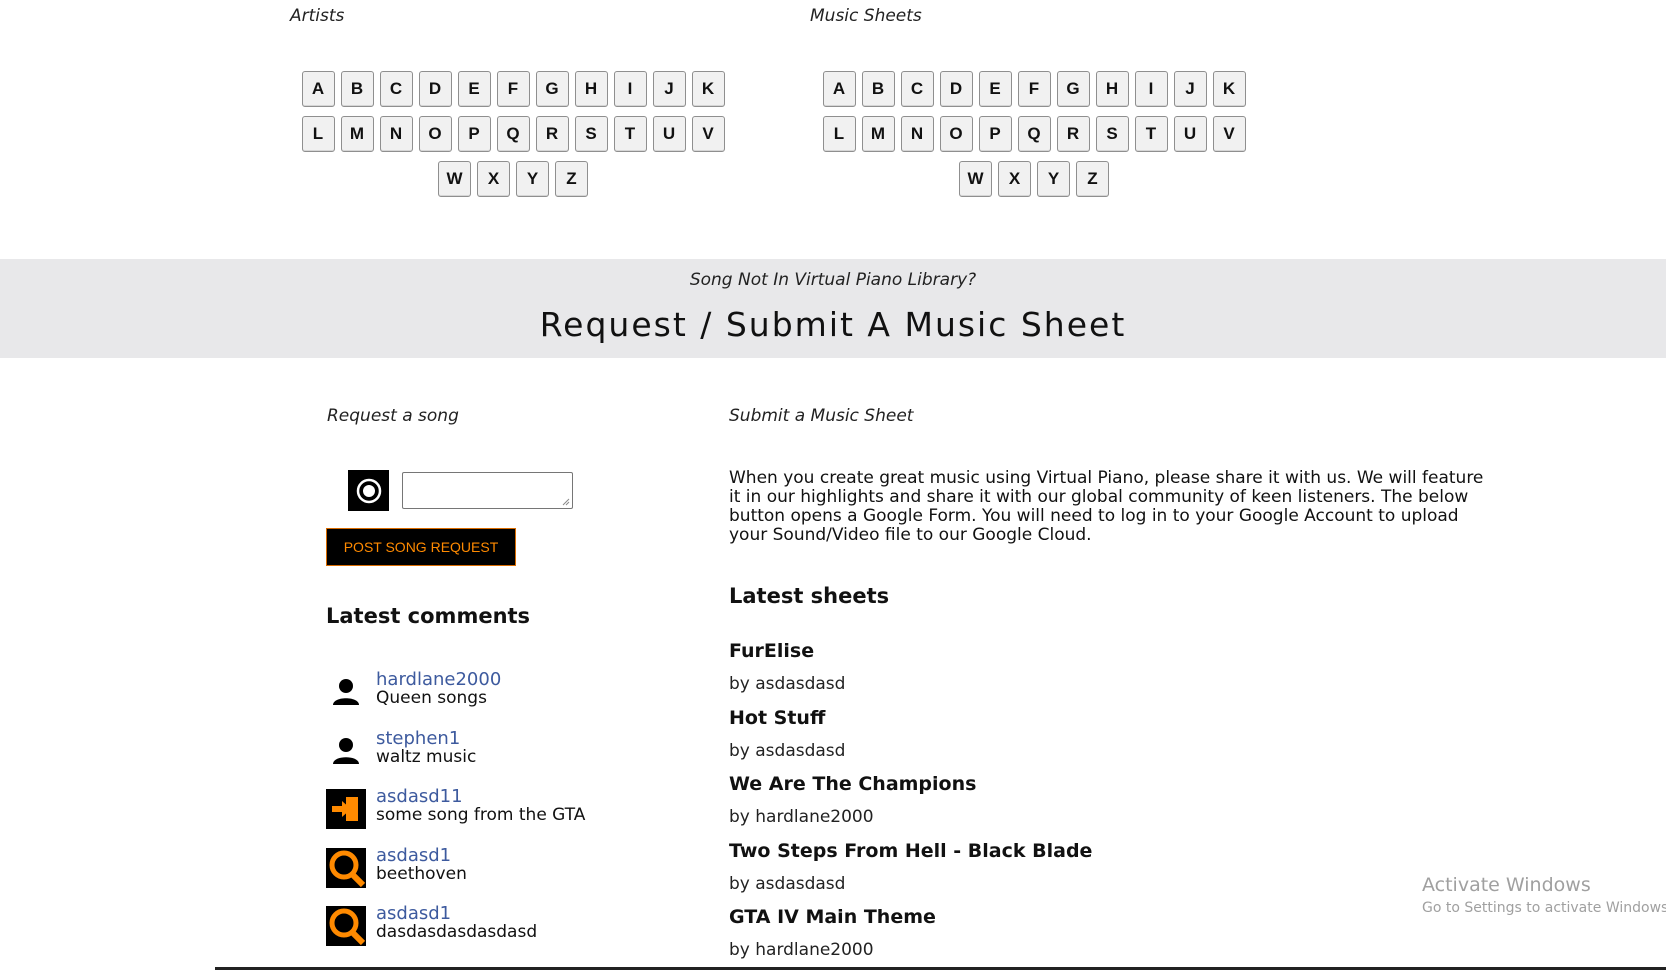  What do you see at coordinates (346, 809) in the screenshot?
I see `login-icon` at bounding box center [346, 809].